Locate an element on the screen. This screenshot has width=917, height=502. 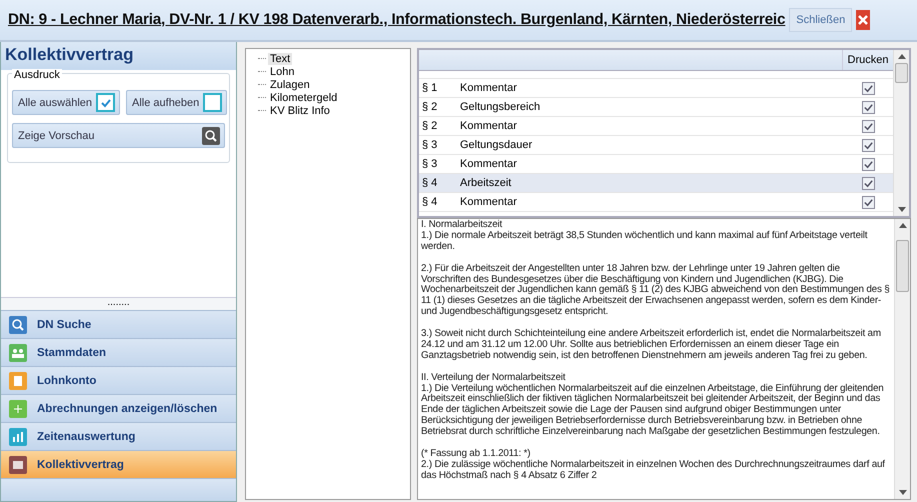
nav-item: Lohnkonto is located at coordinates (118, 380).